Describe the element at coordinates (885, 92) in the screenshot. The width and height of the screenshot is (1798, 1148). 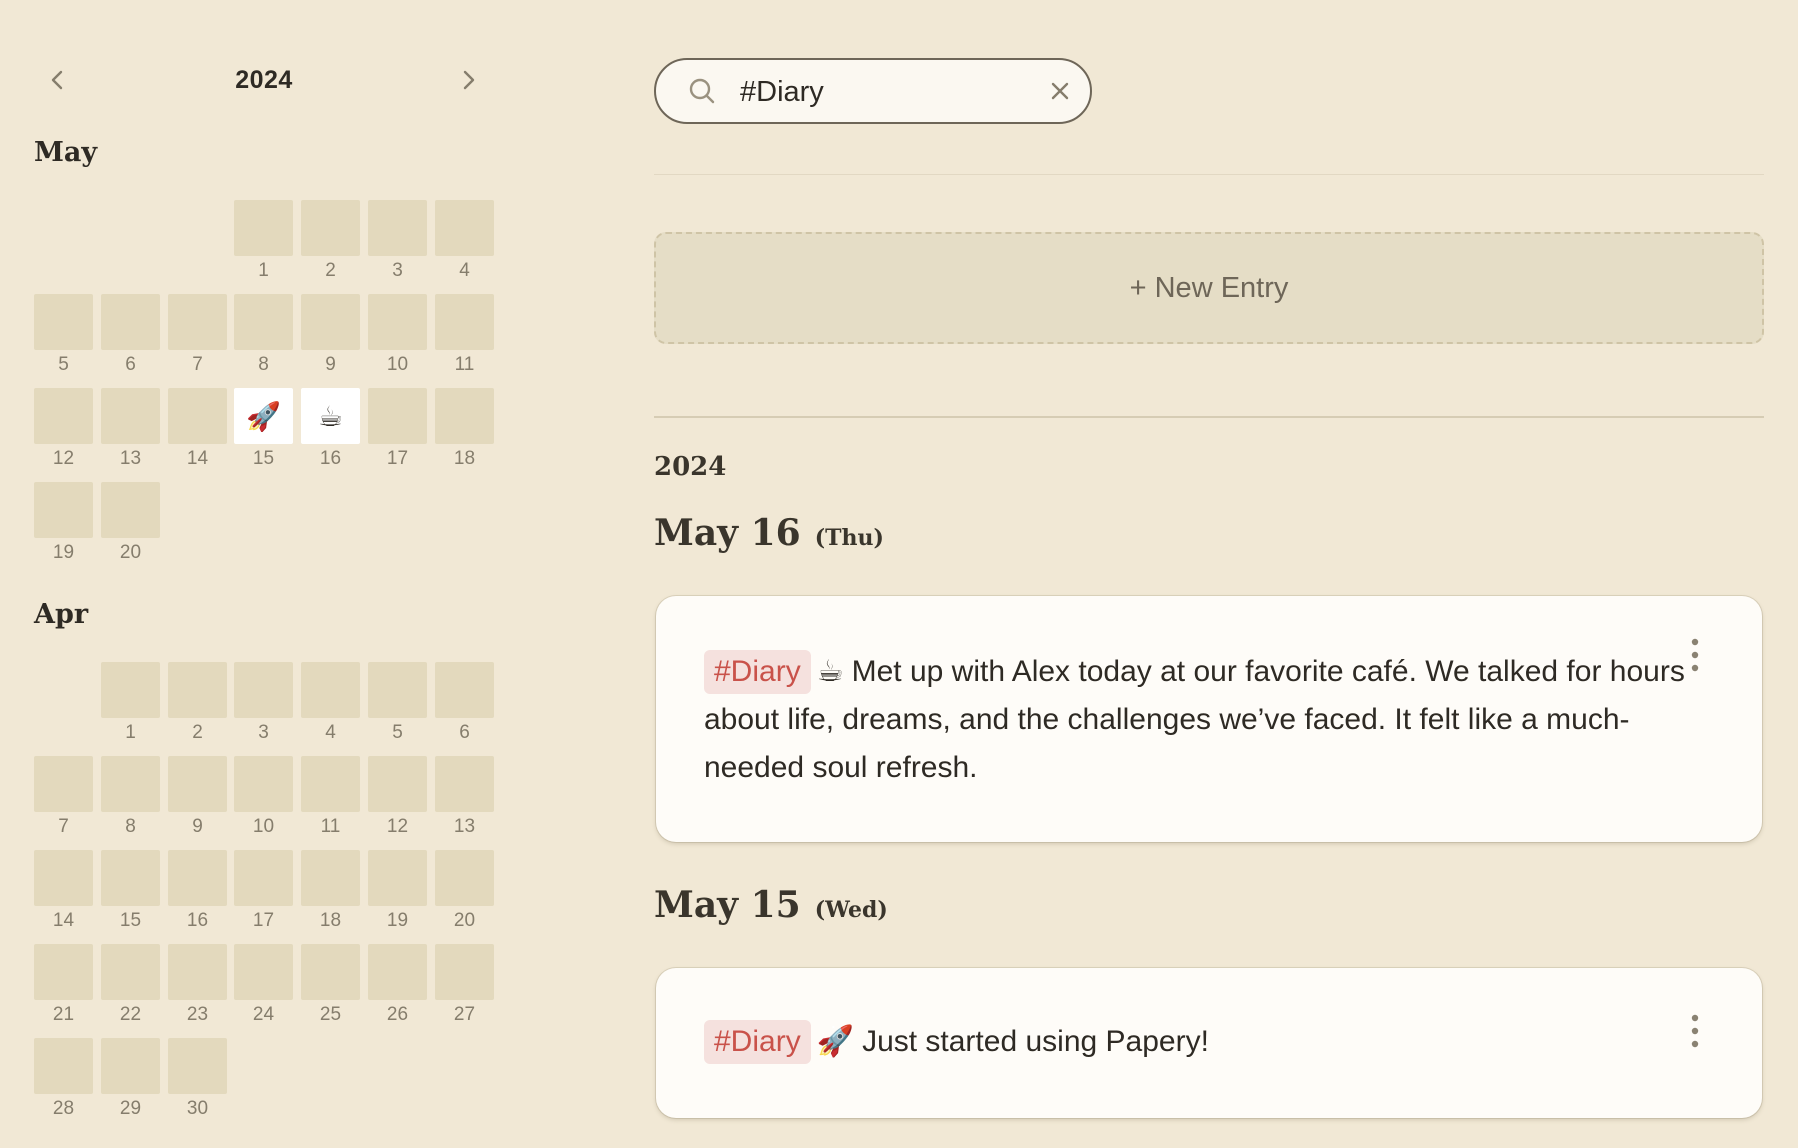
I see `search-input` at that location.